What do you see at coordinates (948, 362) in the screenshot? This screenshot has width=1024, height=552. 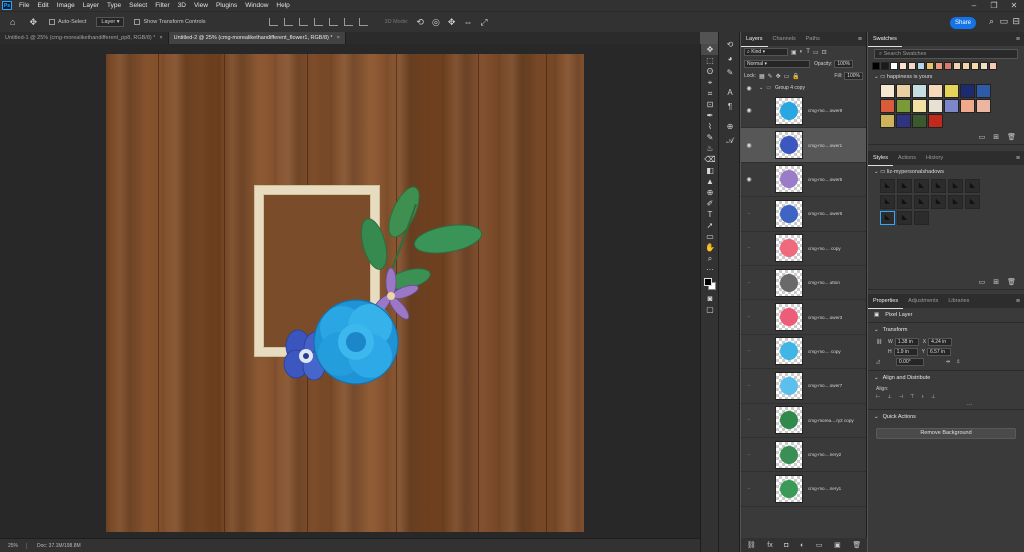 I see `flip-horizontal-icon: ⇹` at bounding box center [948, 362].